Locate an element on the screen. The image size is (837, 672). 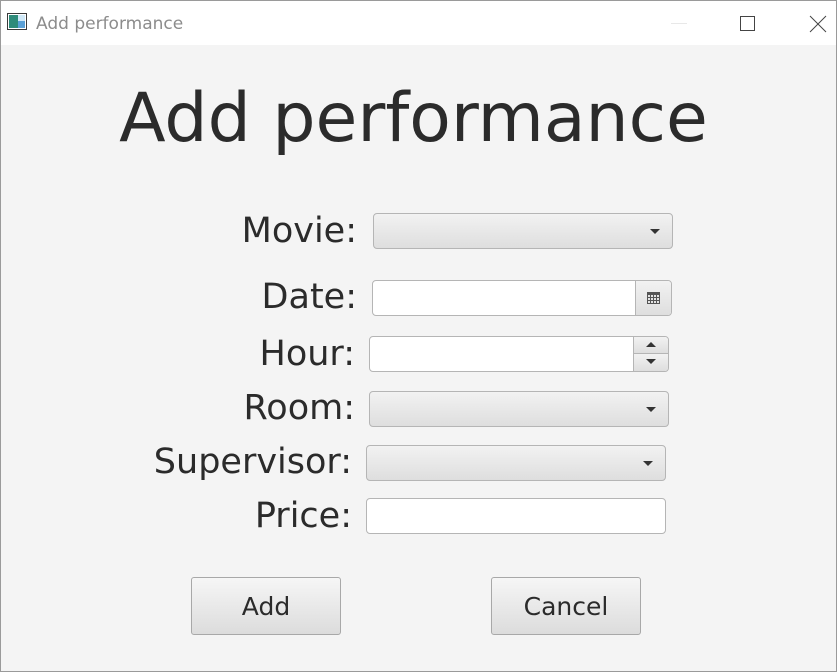
hour-input is located at coordinates (501, 354).